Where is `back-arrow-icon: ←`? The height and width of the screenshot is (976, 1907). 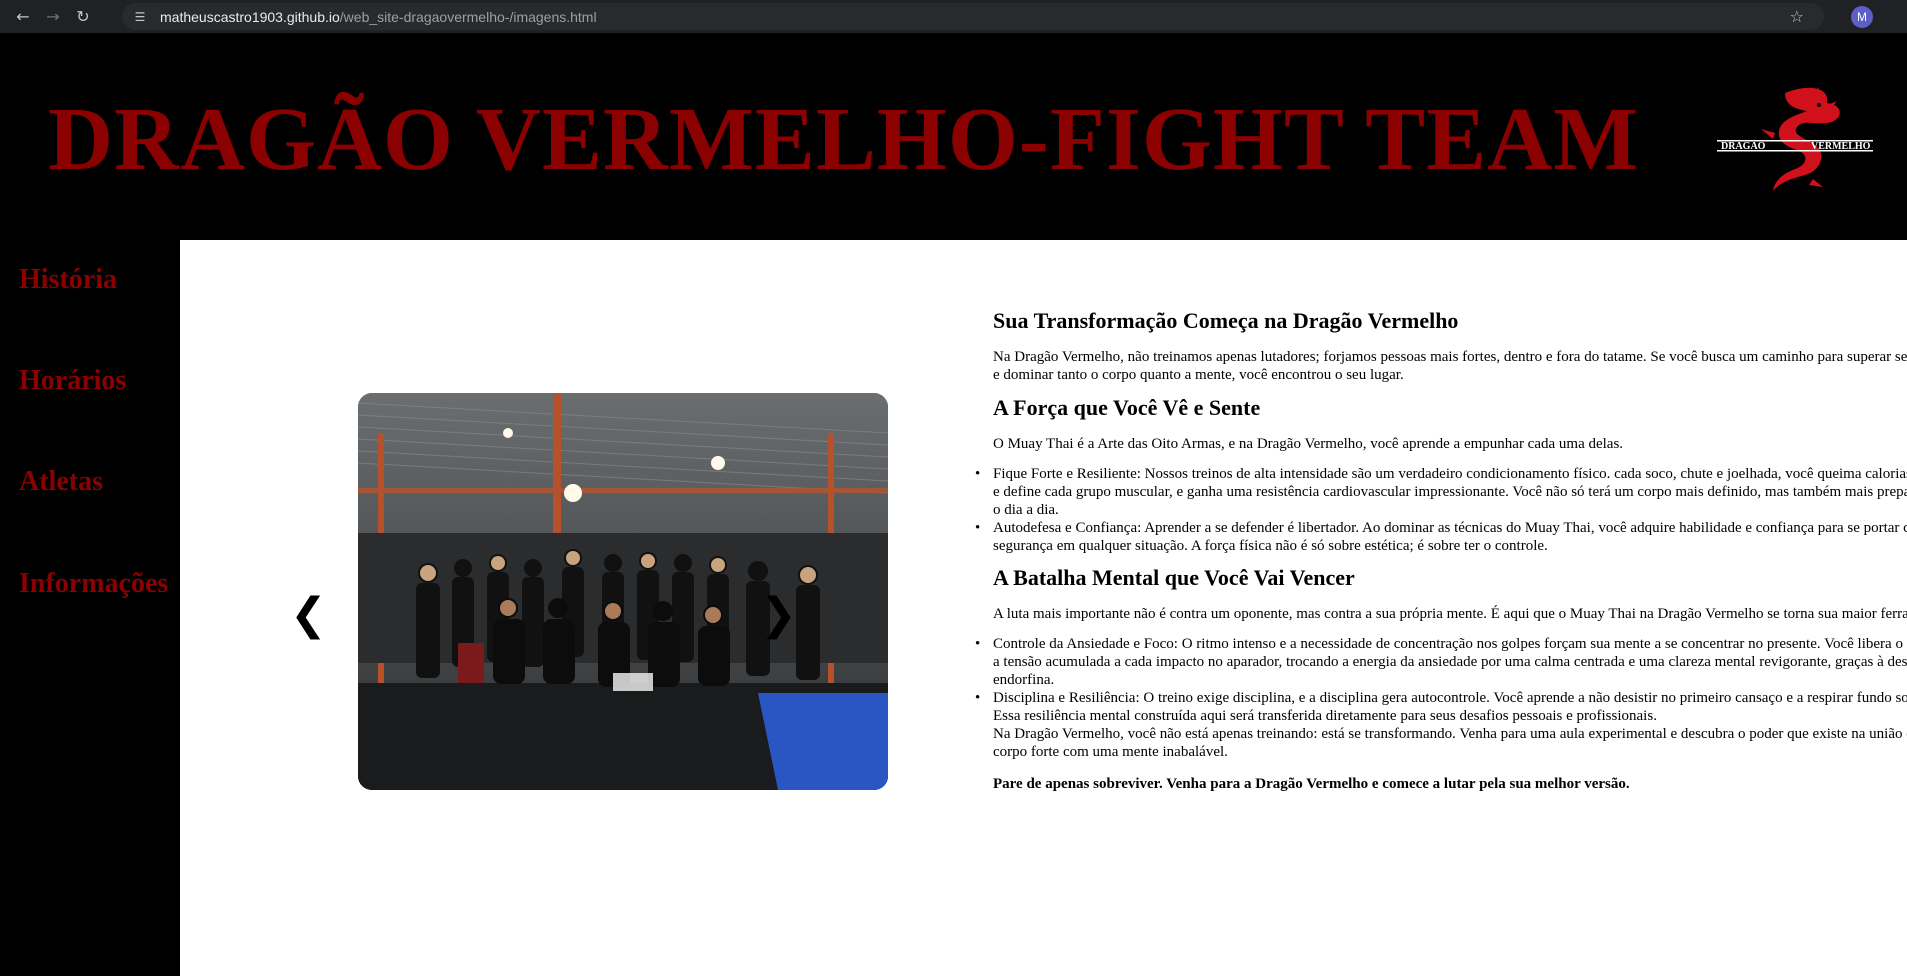
back-arrow-icon: ← is located at coordinates (23, 17).